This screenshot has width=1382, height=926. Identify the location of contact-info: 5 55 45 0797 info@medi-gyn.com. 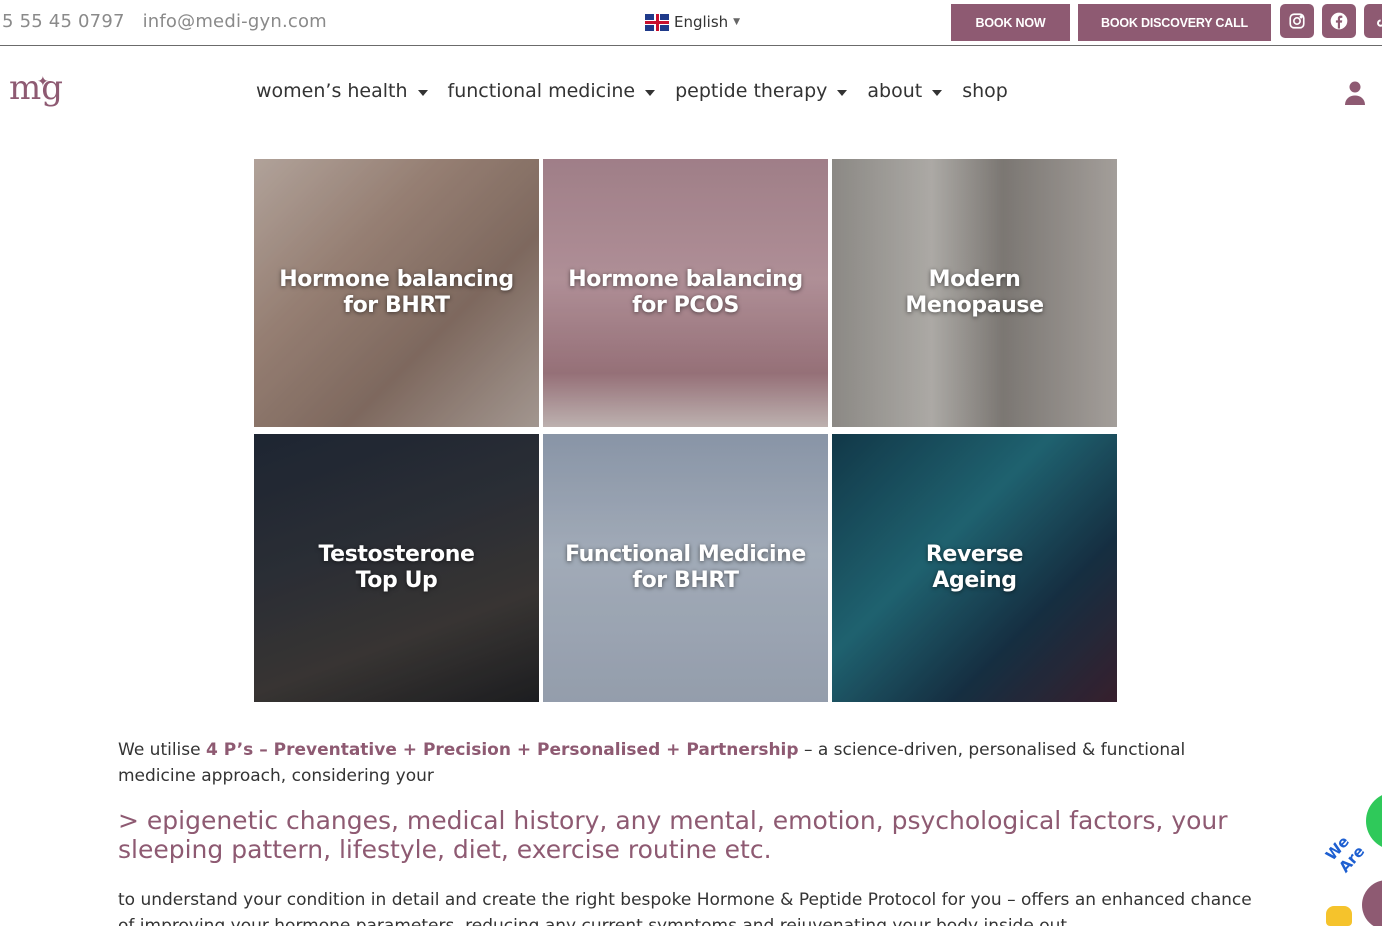
(170, 21).